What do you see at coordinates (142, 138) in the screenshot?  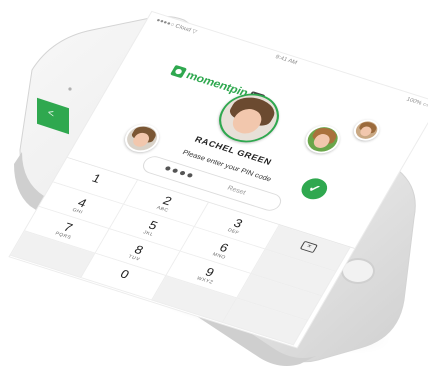 I see `avatar-user-previous` at bounding box center [142, 138].